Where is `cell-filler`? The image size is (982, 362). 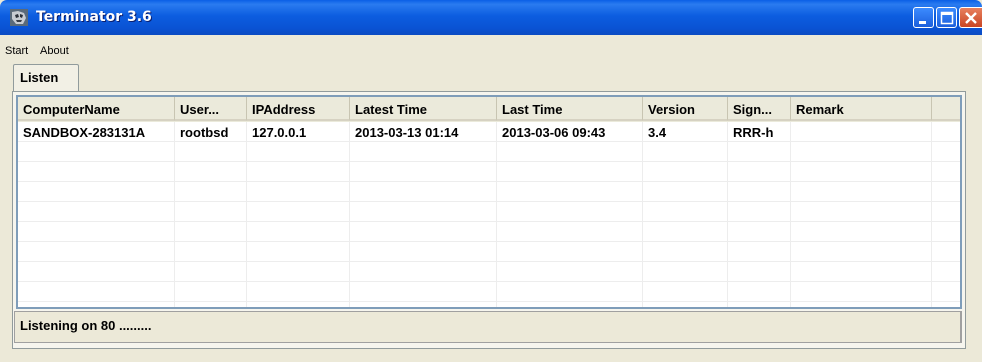 cell-filler is located at coordinates (946, 131).